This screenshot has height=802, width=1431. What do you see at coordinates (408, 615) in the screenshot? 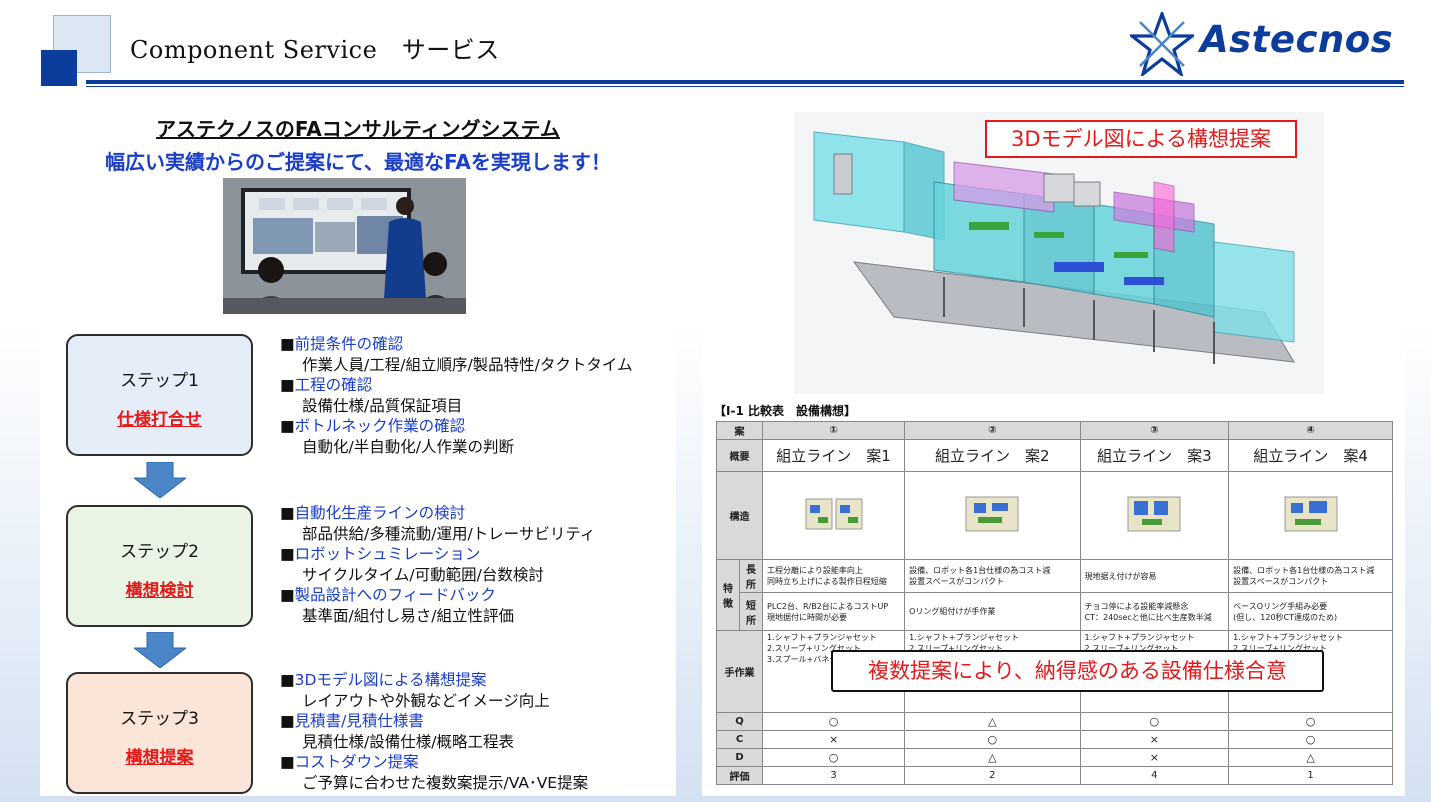
I see `step-2-item-3-detail: 基準面/組付し易さ/組立性評価` at bounding box center [408, 615].